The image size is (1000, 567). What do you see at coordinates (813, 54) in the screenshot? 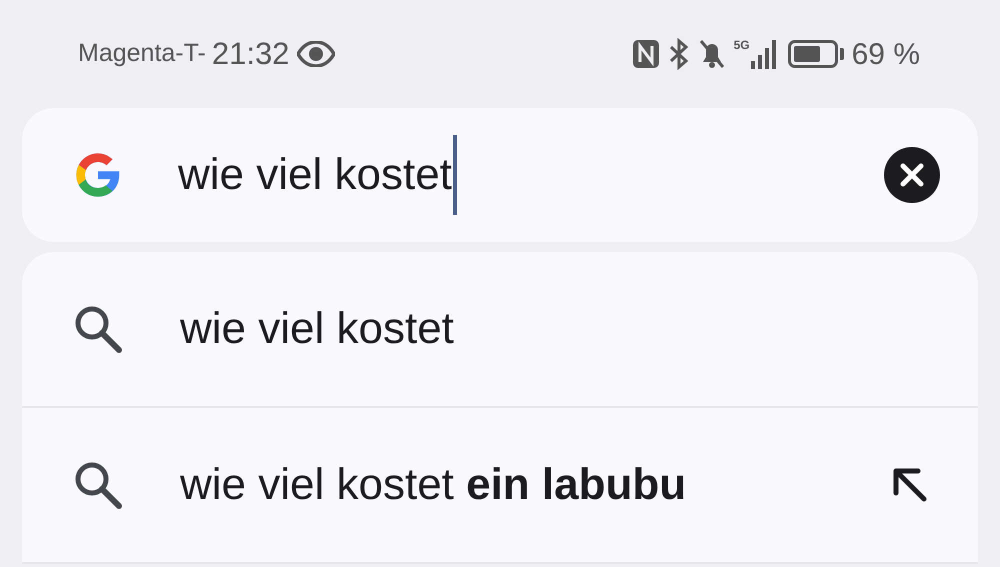
I see `battery-icon` at bounding box center [813, 54].